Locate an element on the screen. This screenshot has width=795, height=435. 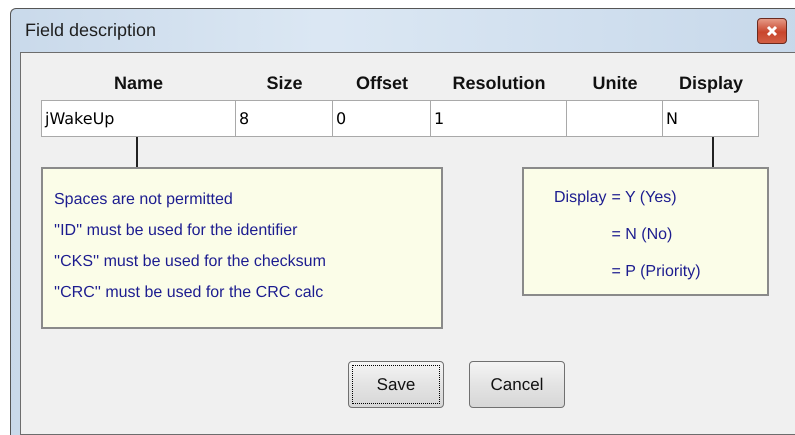
table-cell: jWakeUp is located at coordinates (138, 118).